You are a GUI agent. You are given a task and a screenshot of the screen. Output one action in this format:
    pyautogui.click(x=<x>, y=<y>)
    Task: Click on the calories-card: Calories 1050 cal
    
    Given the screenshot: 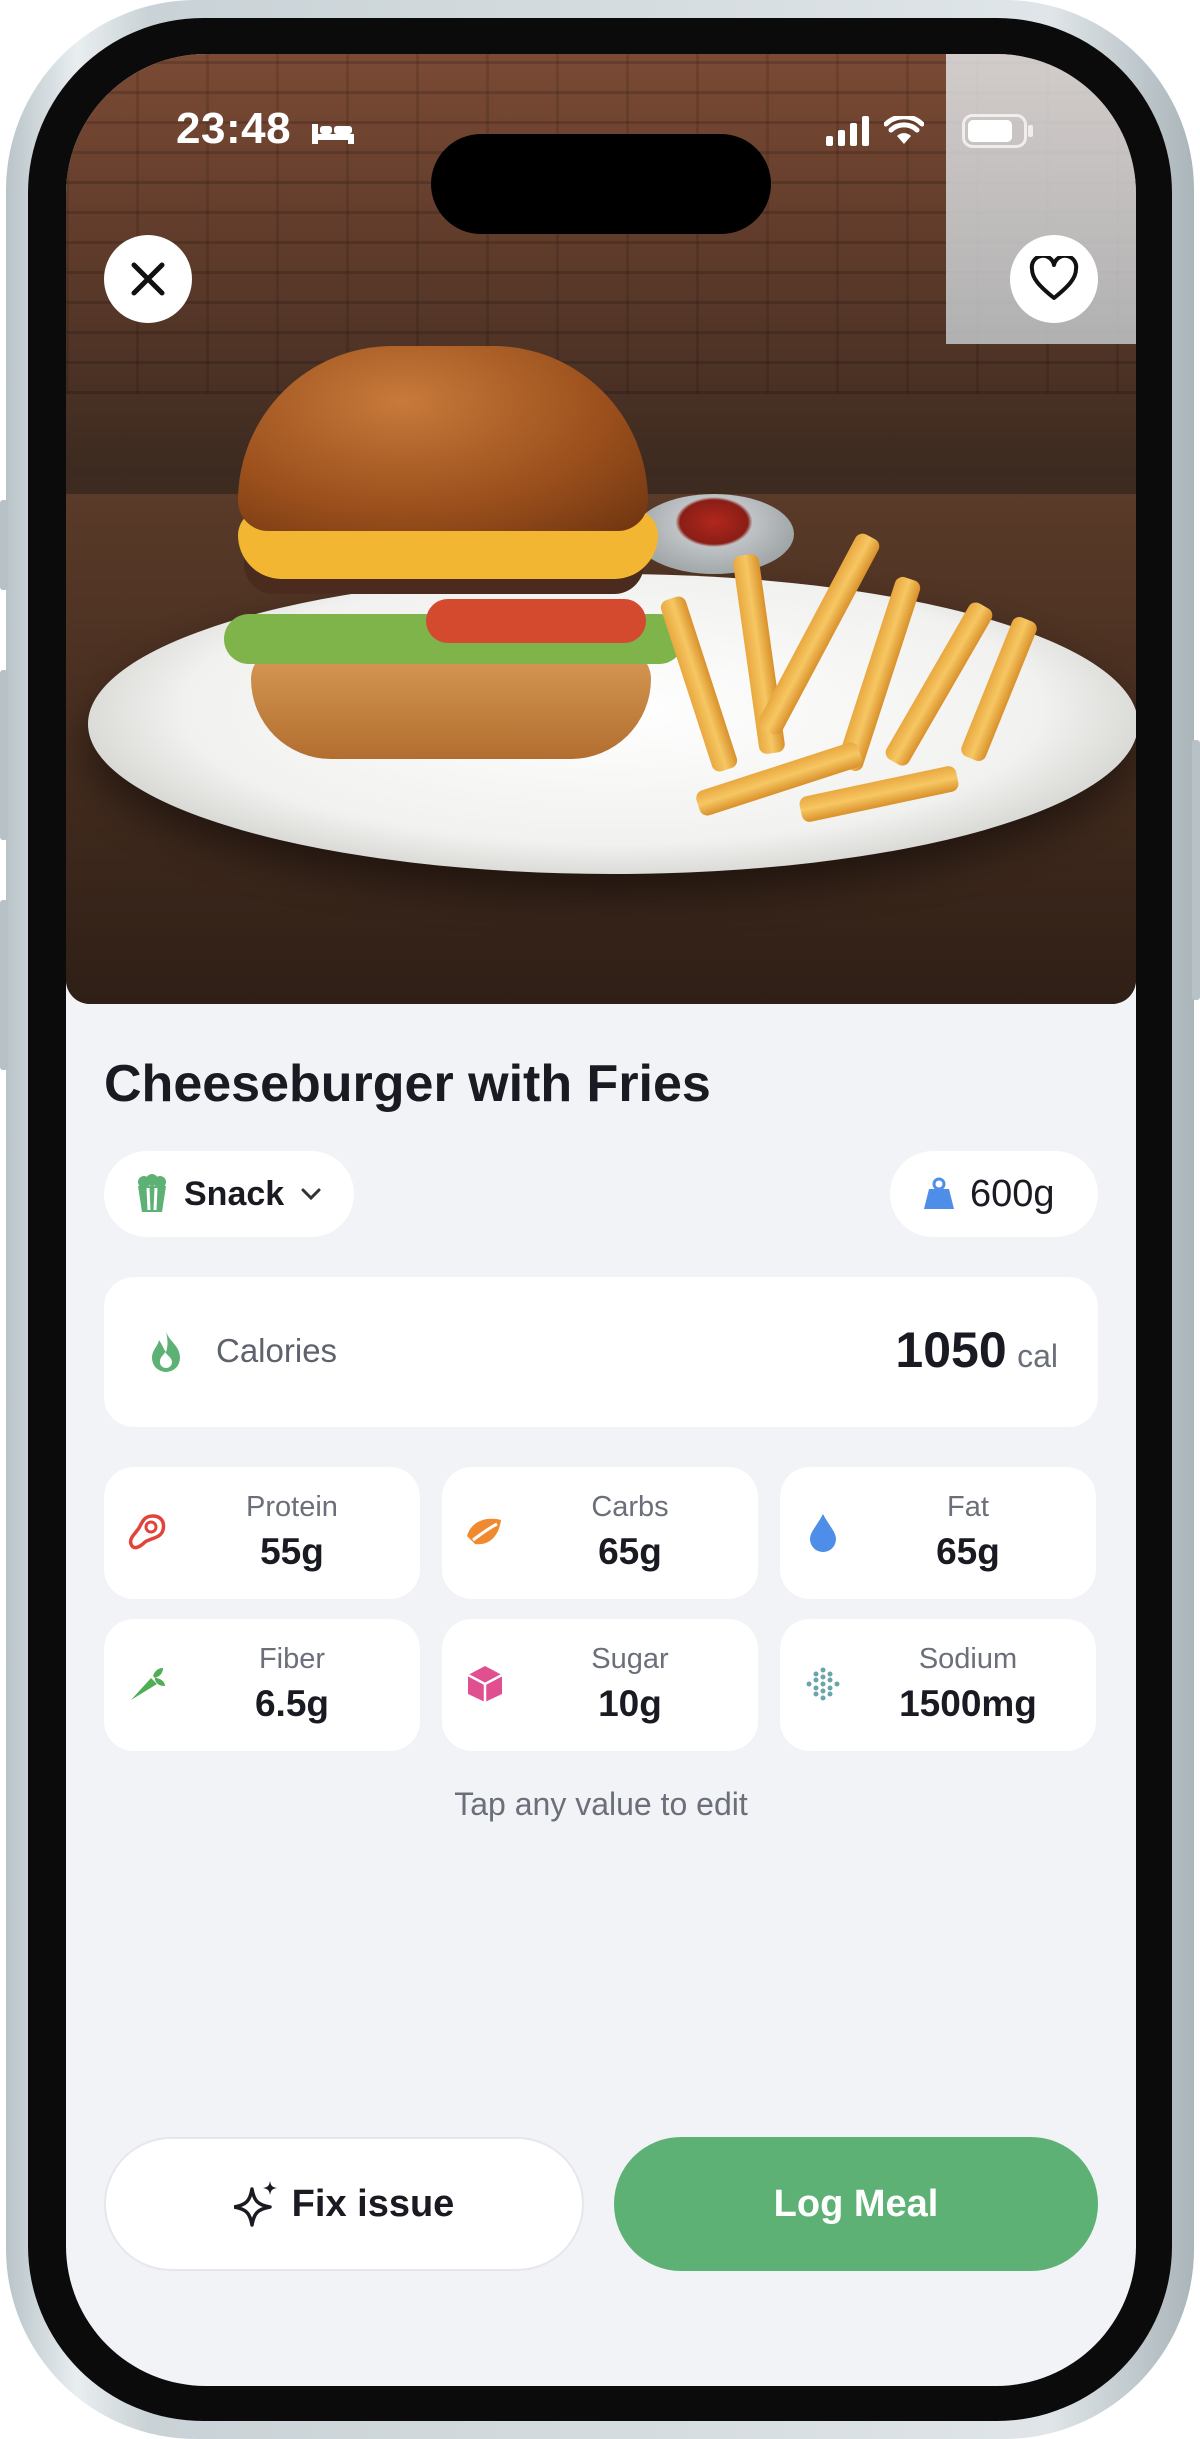 What is the action you would take?
    pyautogui.click(x=601, y=1352)
    